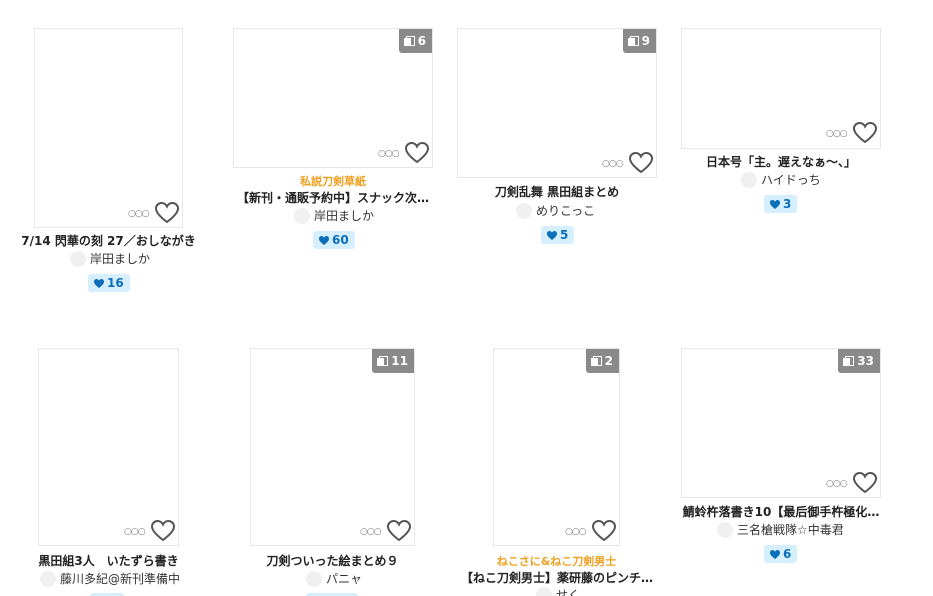 The height and width of the screenshot is (596, 933). Describe the element at coordinates (645, 41) in the screenshot. I see `page-count: 9` at that location.